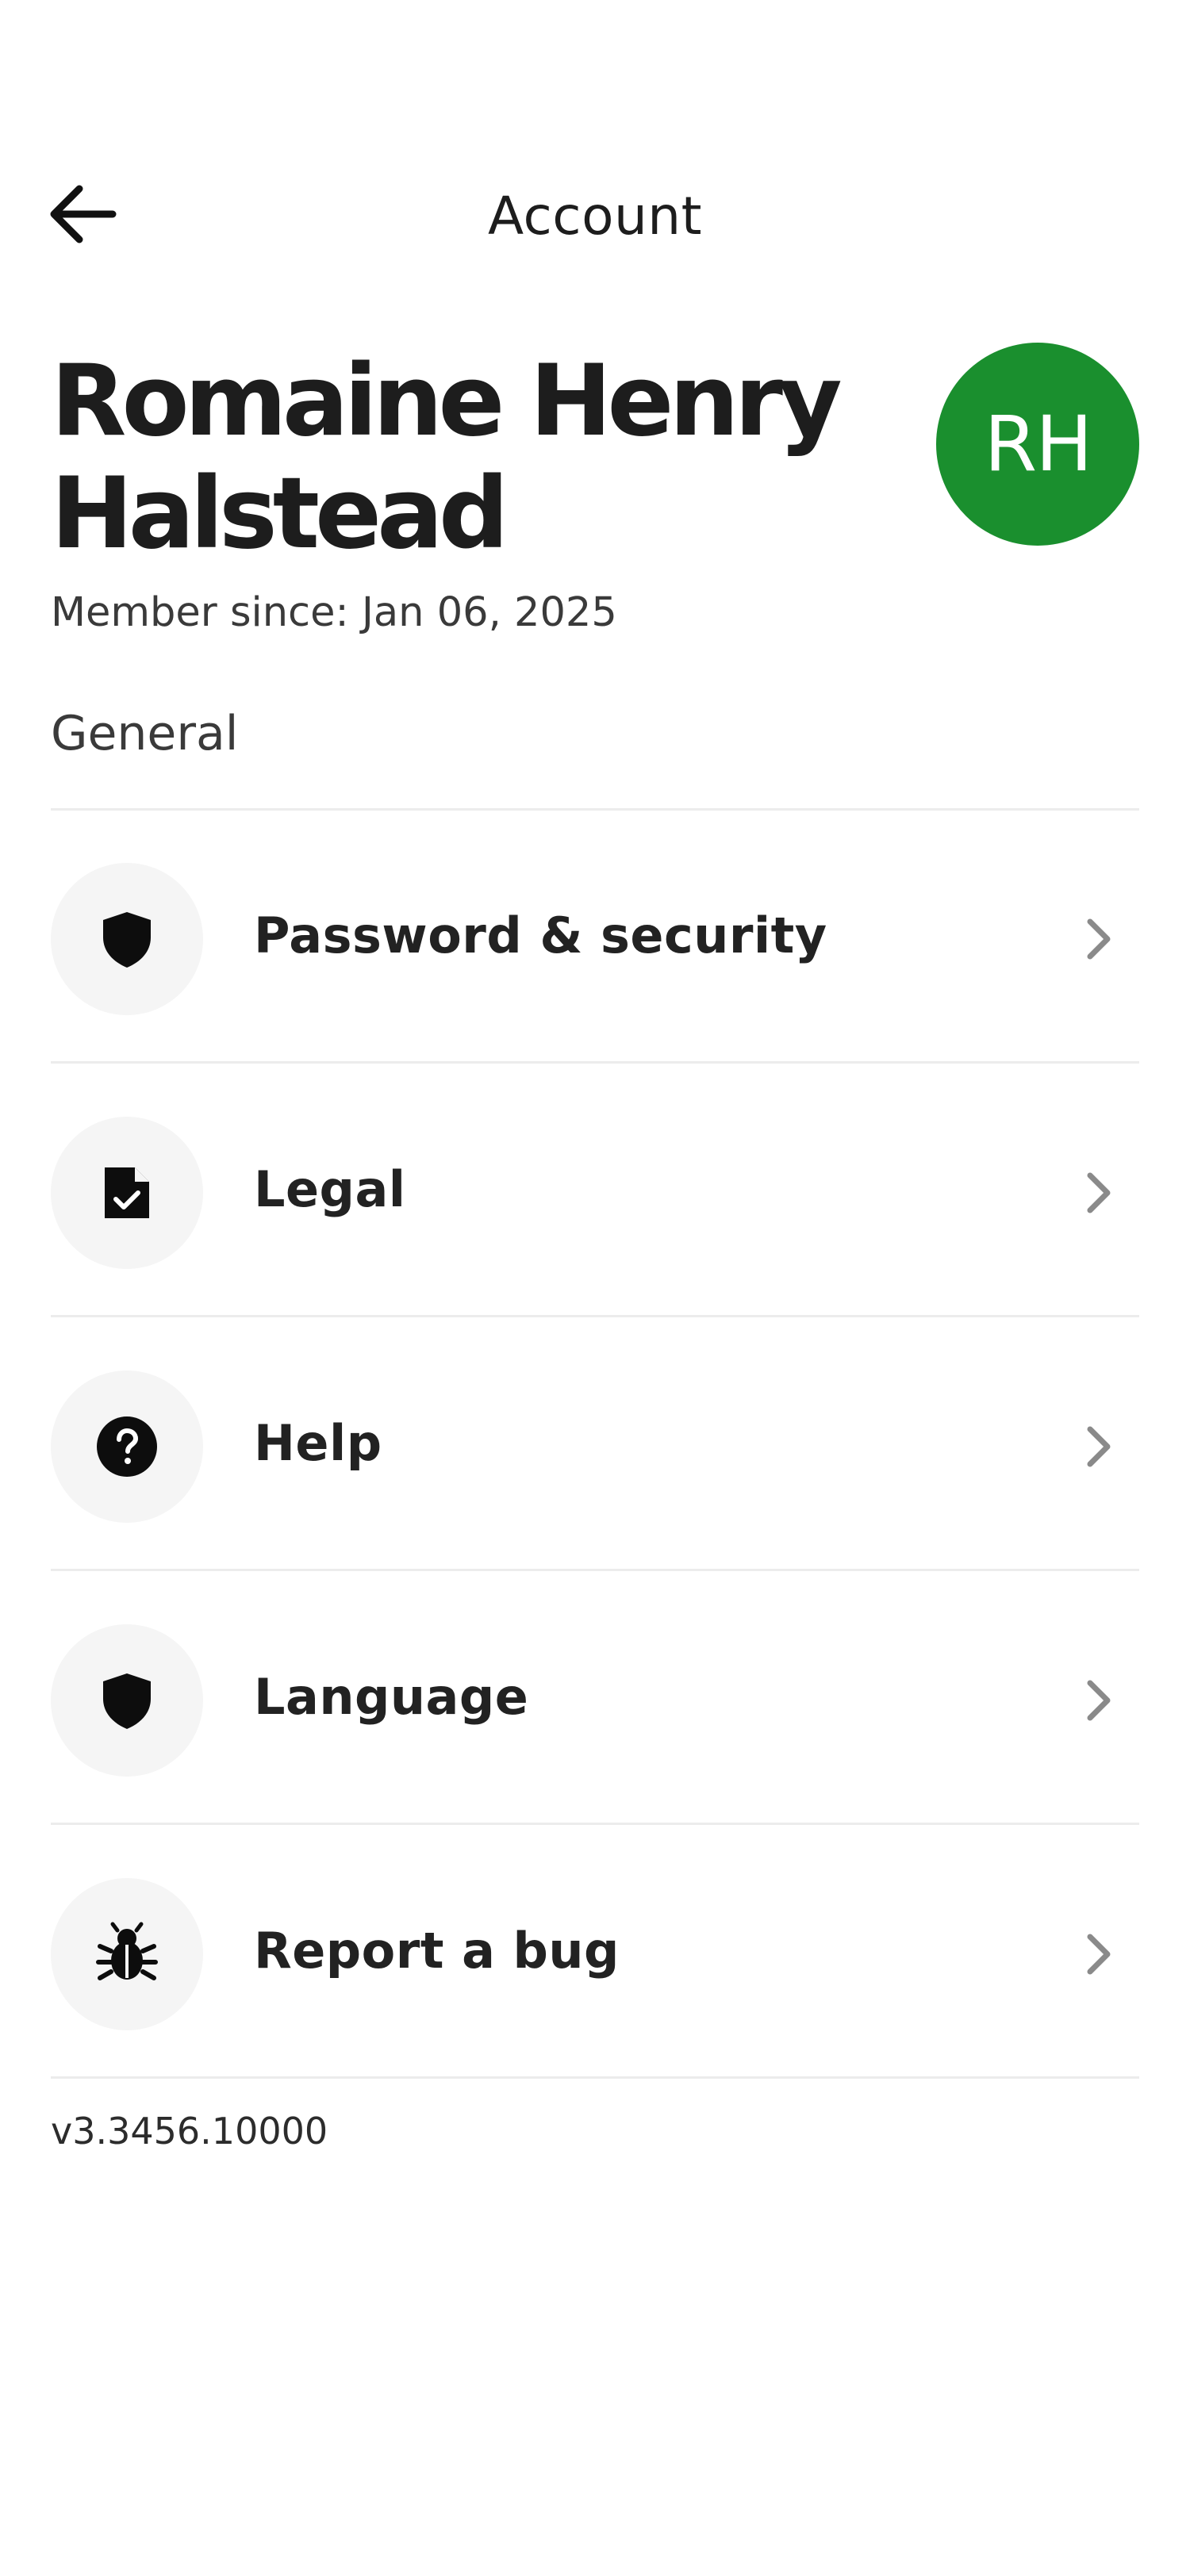 Image resolution: width=1190 pixels, height=2576 pixels. I want to click on bug-icon, so click(127, 1951).